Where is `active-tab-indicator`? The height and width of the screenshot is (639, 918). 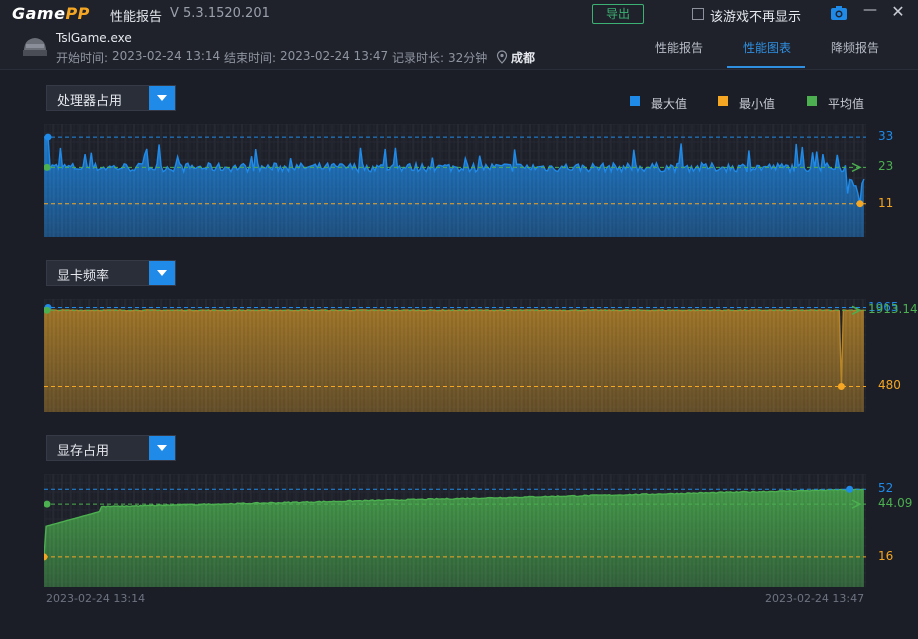 active-tab-indicator is located at coordinates (766, 67).